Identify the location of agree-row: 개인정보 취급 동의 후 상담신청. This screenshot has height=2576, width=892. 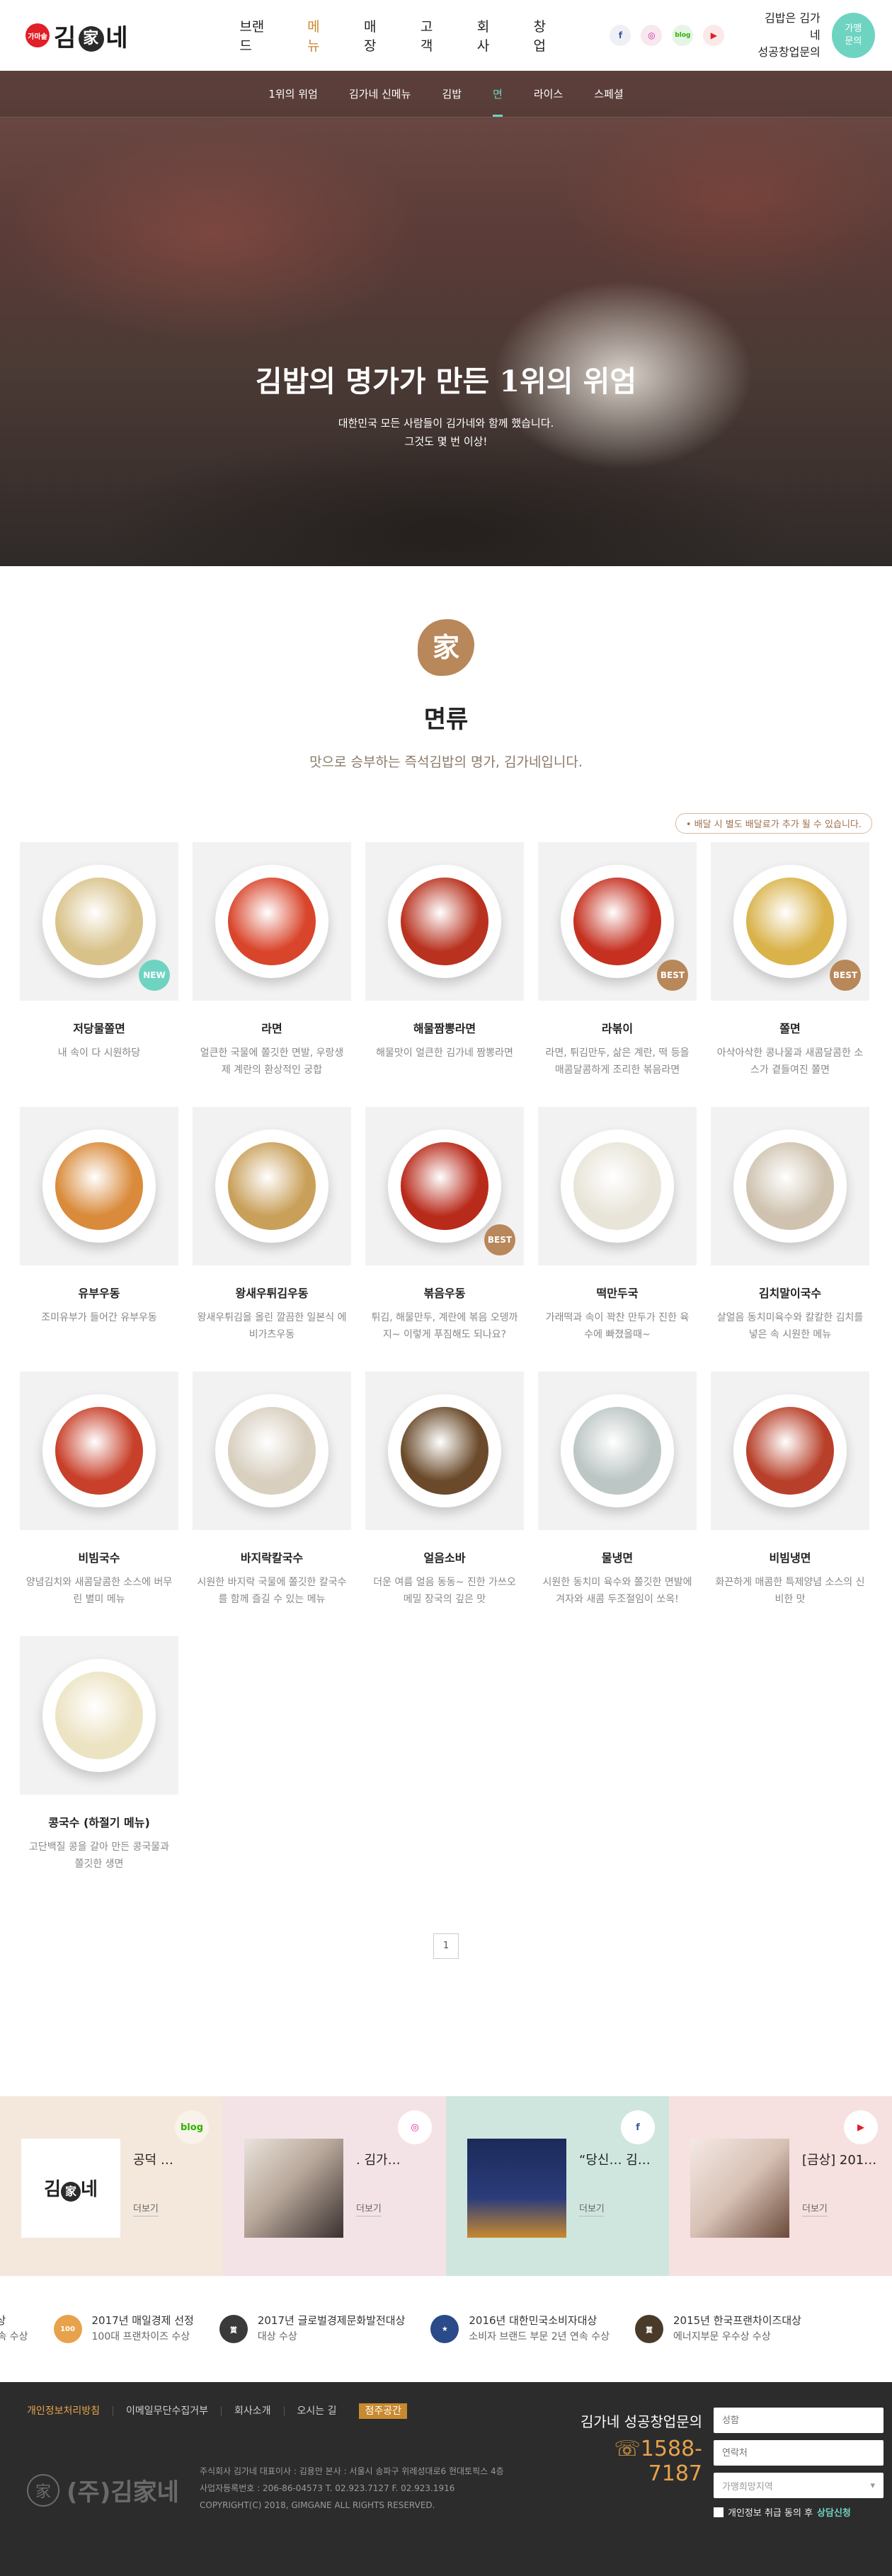
(799, 2512).